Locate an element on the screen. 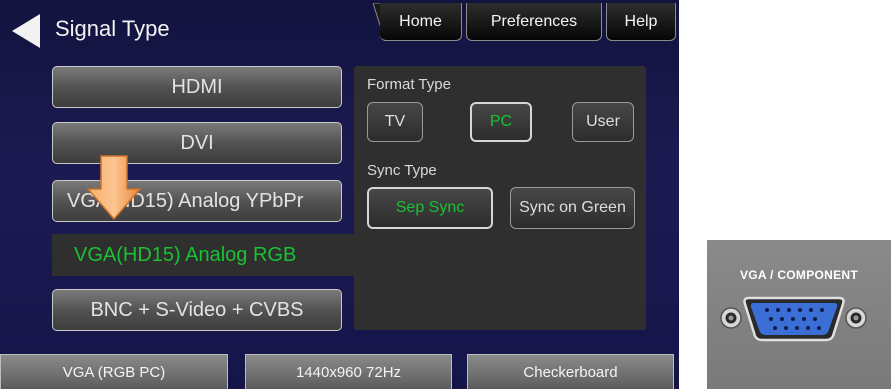 The image size is (891, 389). preferences-button: Preferences is located at coordinates (534, 22).